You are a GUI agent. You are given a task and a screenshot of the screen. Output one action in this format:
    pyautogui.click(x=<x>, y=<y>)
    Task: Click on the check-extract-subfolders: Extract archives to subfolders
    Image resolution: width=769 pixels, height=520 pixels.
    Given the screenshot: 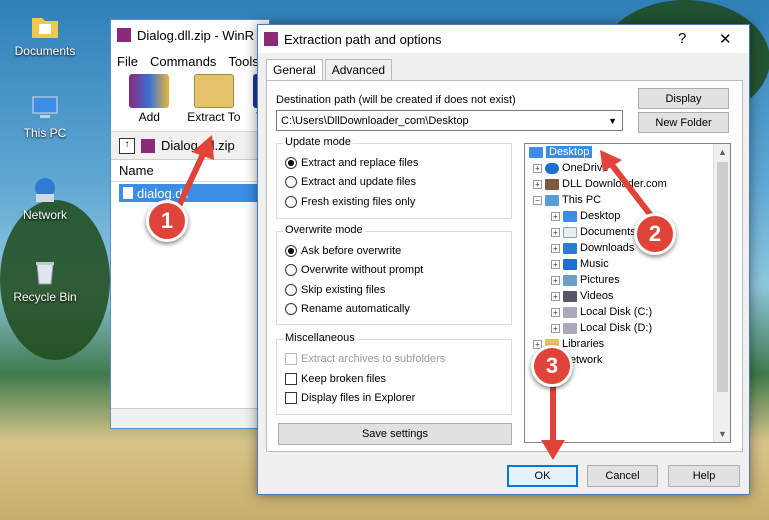 What is the action you would take?
    pyautogui.click(x=365, y=359)
    